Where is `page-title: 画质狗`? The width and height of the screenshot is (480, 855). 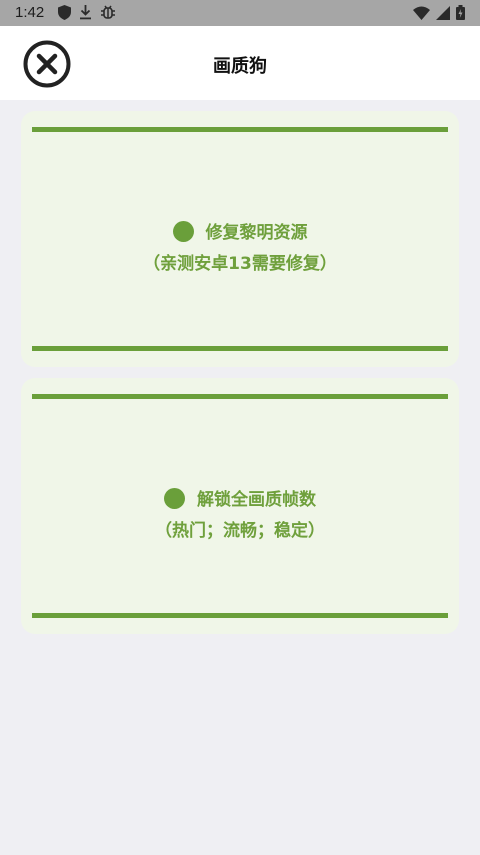 page-title: 画质狗 is located at coordinates (240, 66).